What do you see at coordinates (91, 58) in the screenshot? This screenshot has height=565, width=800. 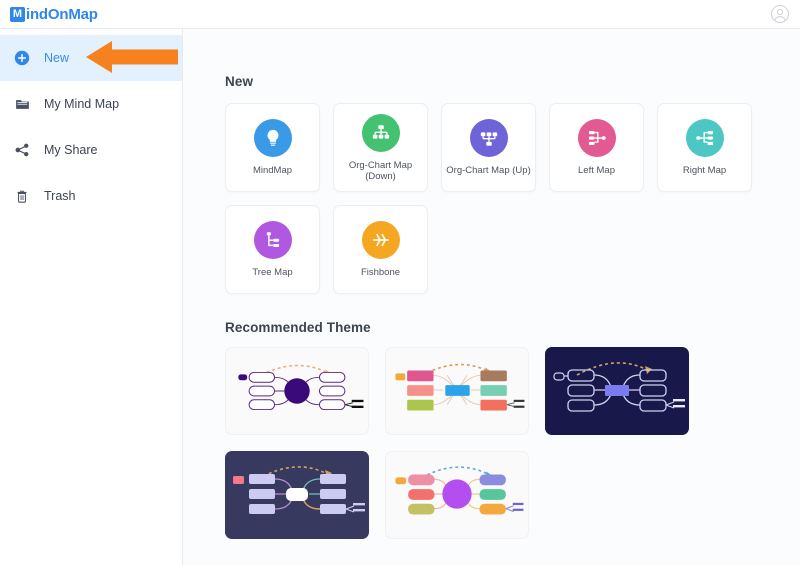 I see `sidebar-item-new: New` at bounding box center [91, 58].